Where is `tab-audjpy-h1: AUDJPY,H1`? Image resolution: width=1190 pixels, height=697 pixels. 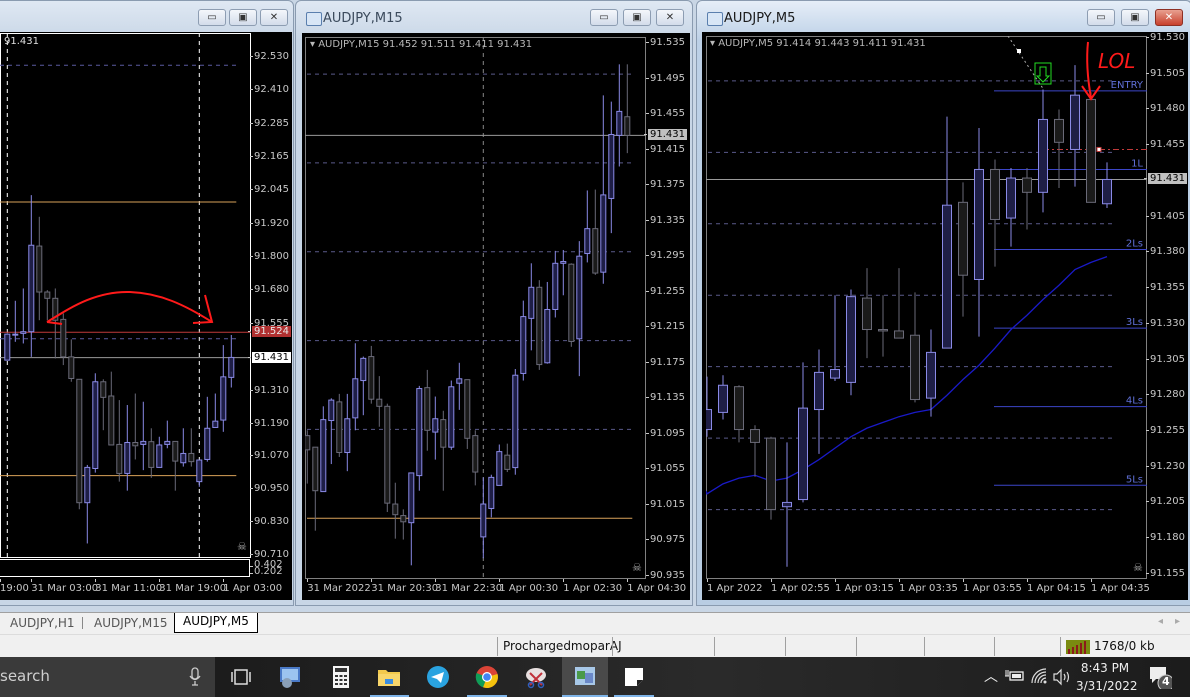 tab-audjpy-h1: AUDJPY,H1 is located at coordinates (42, 623).